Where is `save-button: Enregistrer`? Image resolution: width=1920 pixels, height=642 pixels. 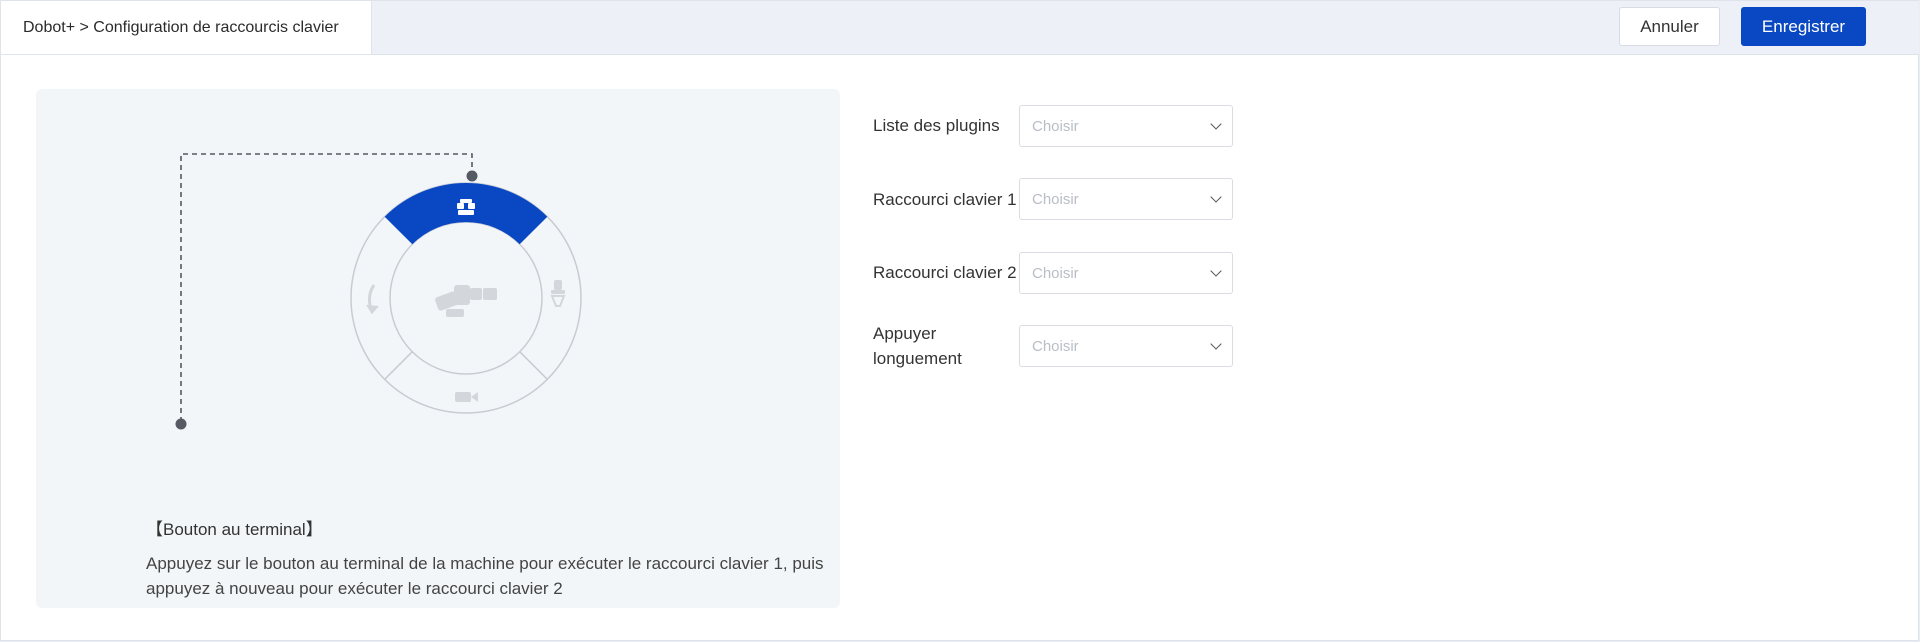 save-button: Enregistrer is located at coordinates (1803, 26).